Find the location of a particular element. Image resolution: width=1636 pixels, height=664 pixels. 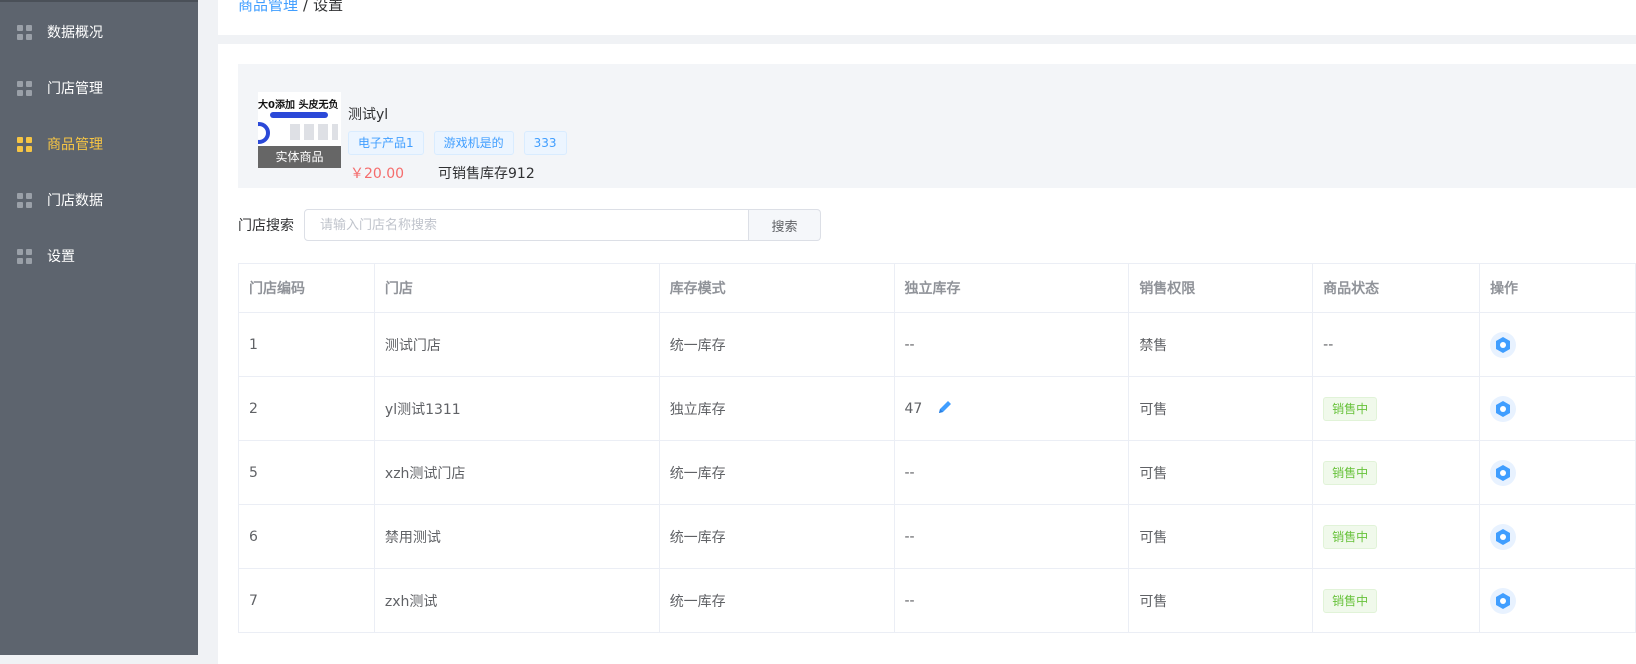

cell-code: 2 is located at coordinates (306, 408).